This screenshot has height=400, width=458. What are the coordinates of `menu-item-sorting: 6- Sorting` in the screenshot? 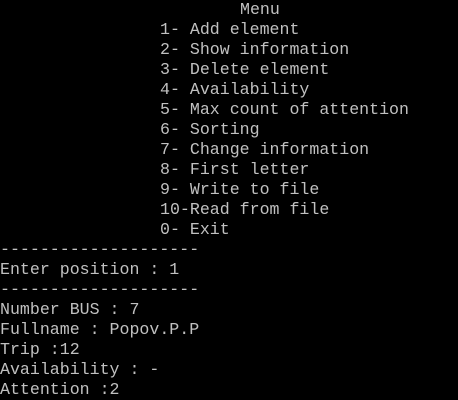 It's located at (210, 129).